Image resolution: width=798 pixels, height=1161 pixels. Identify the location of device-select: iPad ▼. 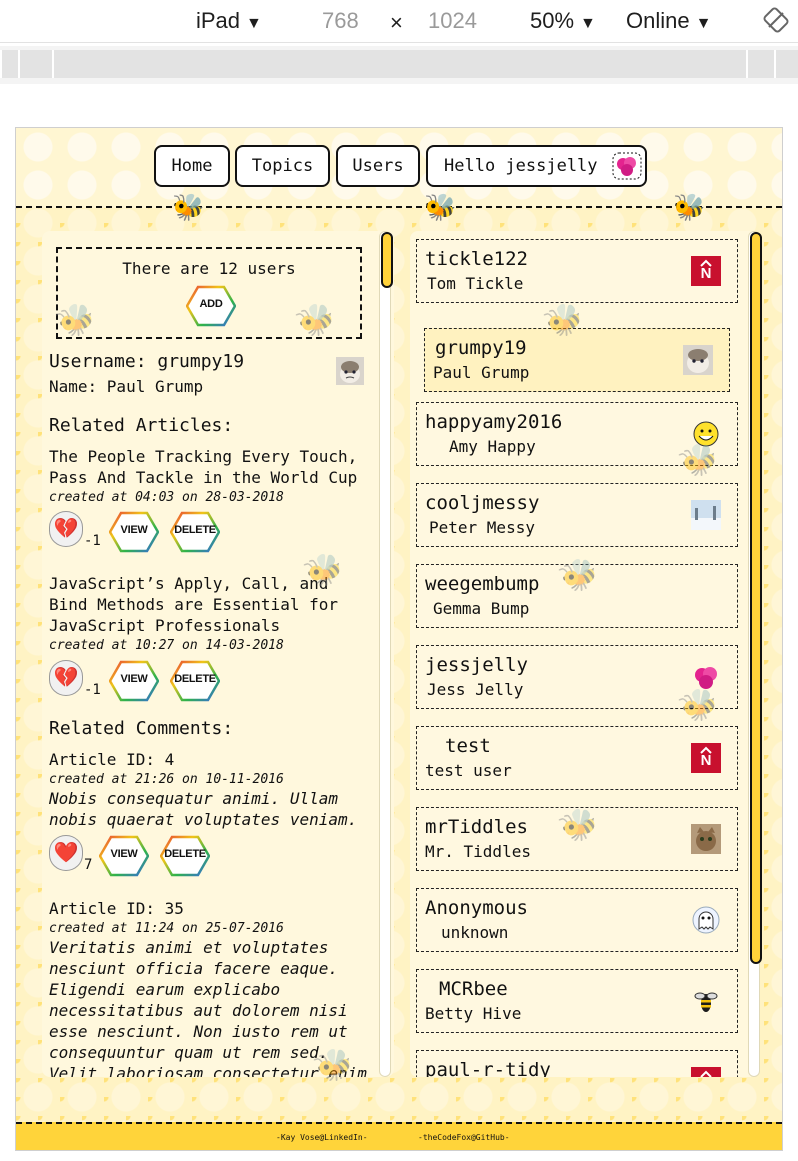
(229, 21).